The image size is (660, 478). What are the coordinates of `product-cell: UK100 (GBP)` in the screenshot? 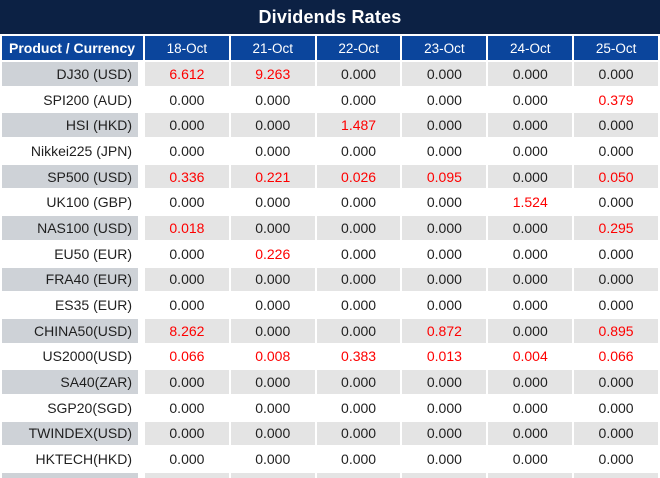 It's located at (72, 202).